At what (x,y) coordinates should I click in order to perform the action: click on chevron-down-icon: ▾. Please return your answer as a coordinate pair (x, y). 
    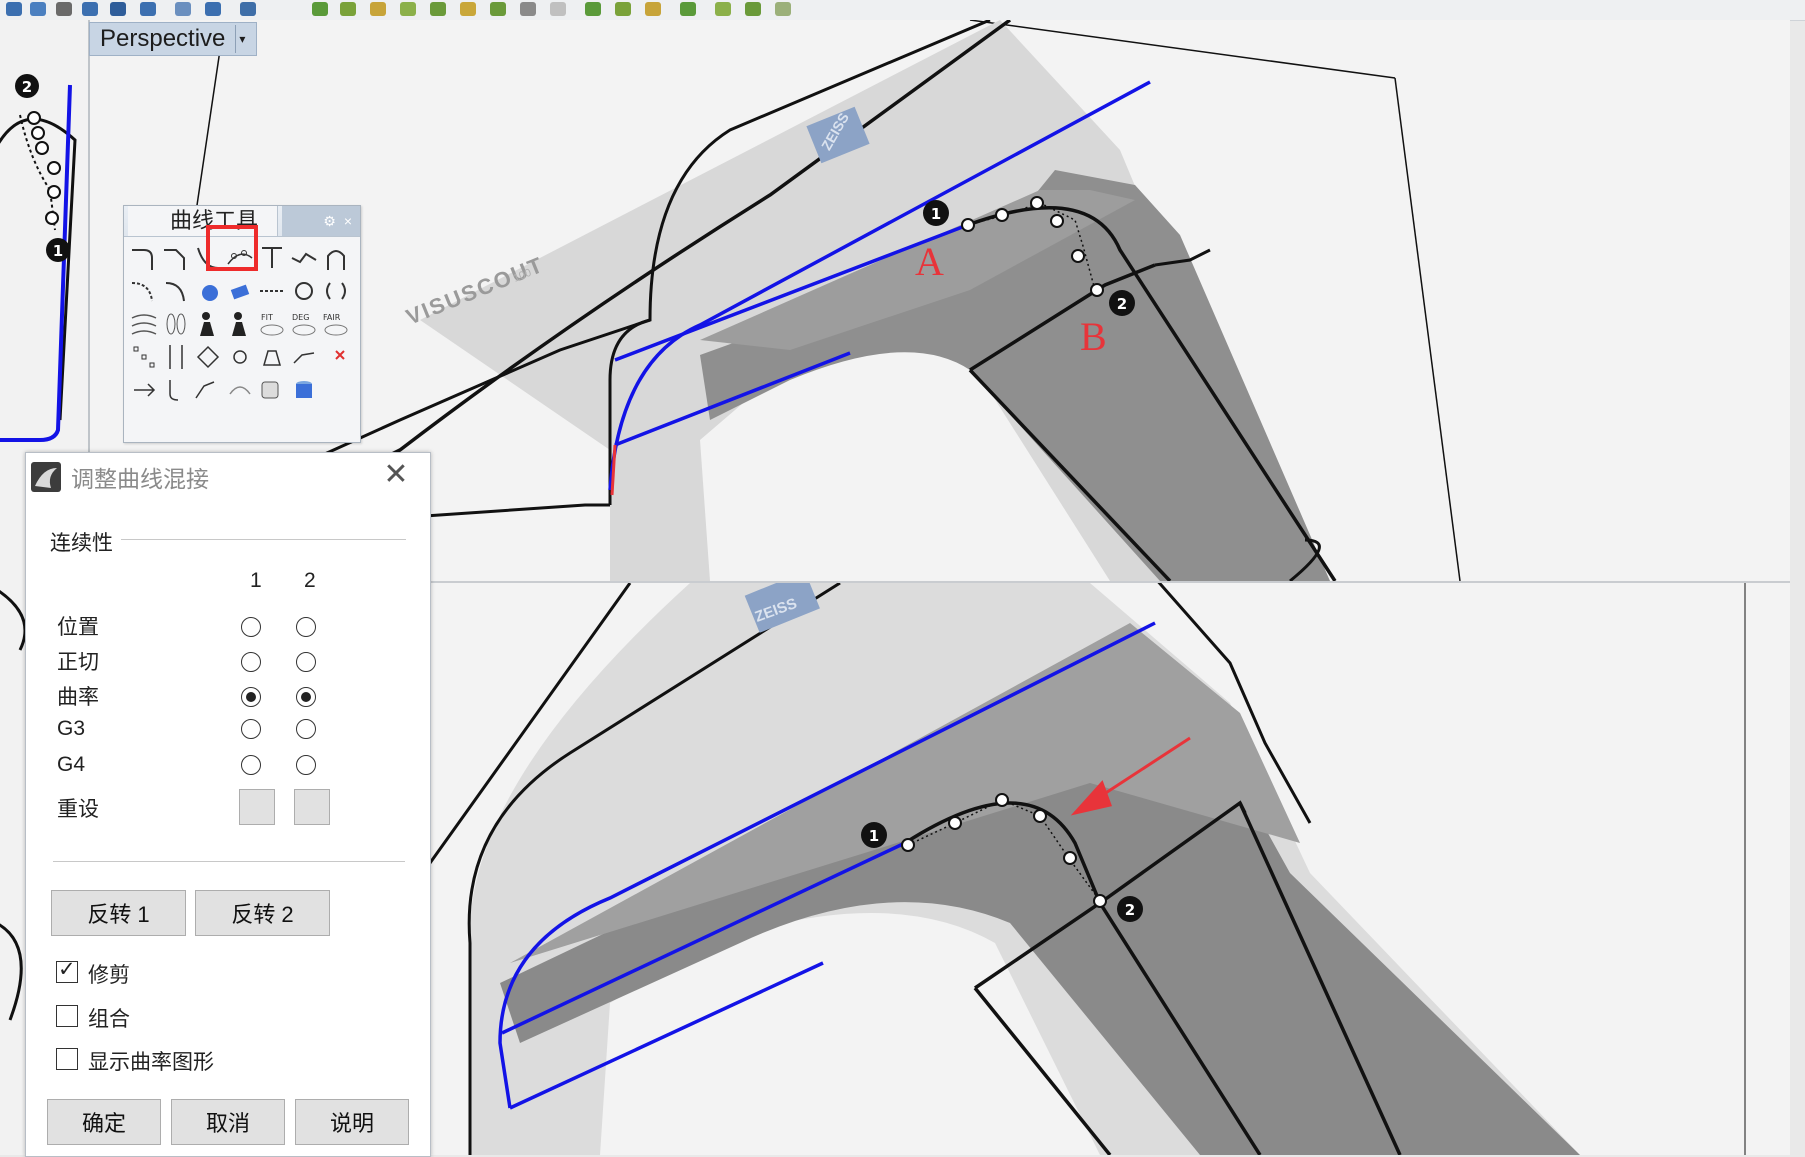
    Looking at the image, I should click on (241, 39).